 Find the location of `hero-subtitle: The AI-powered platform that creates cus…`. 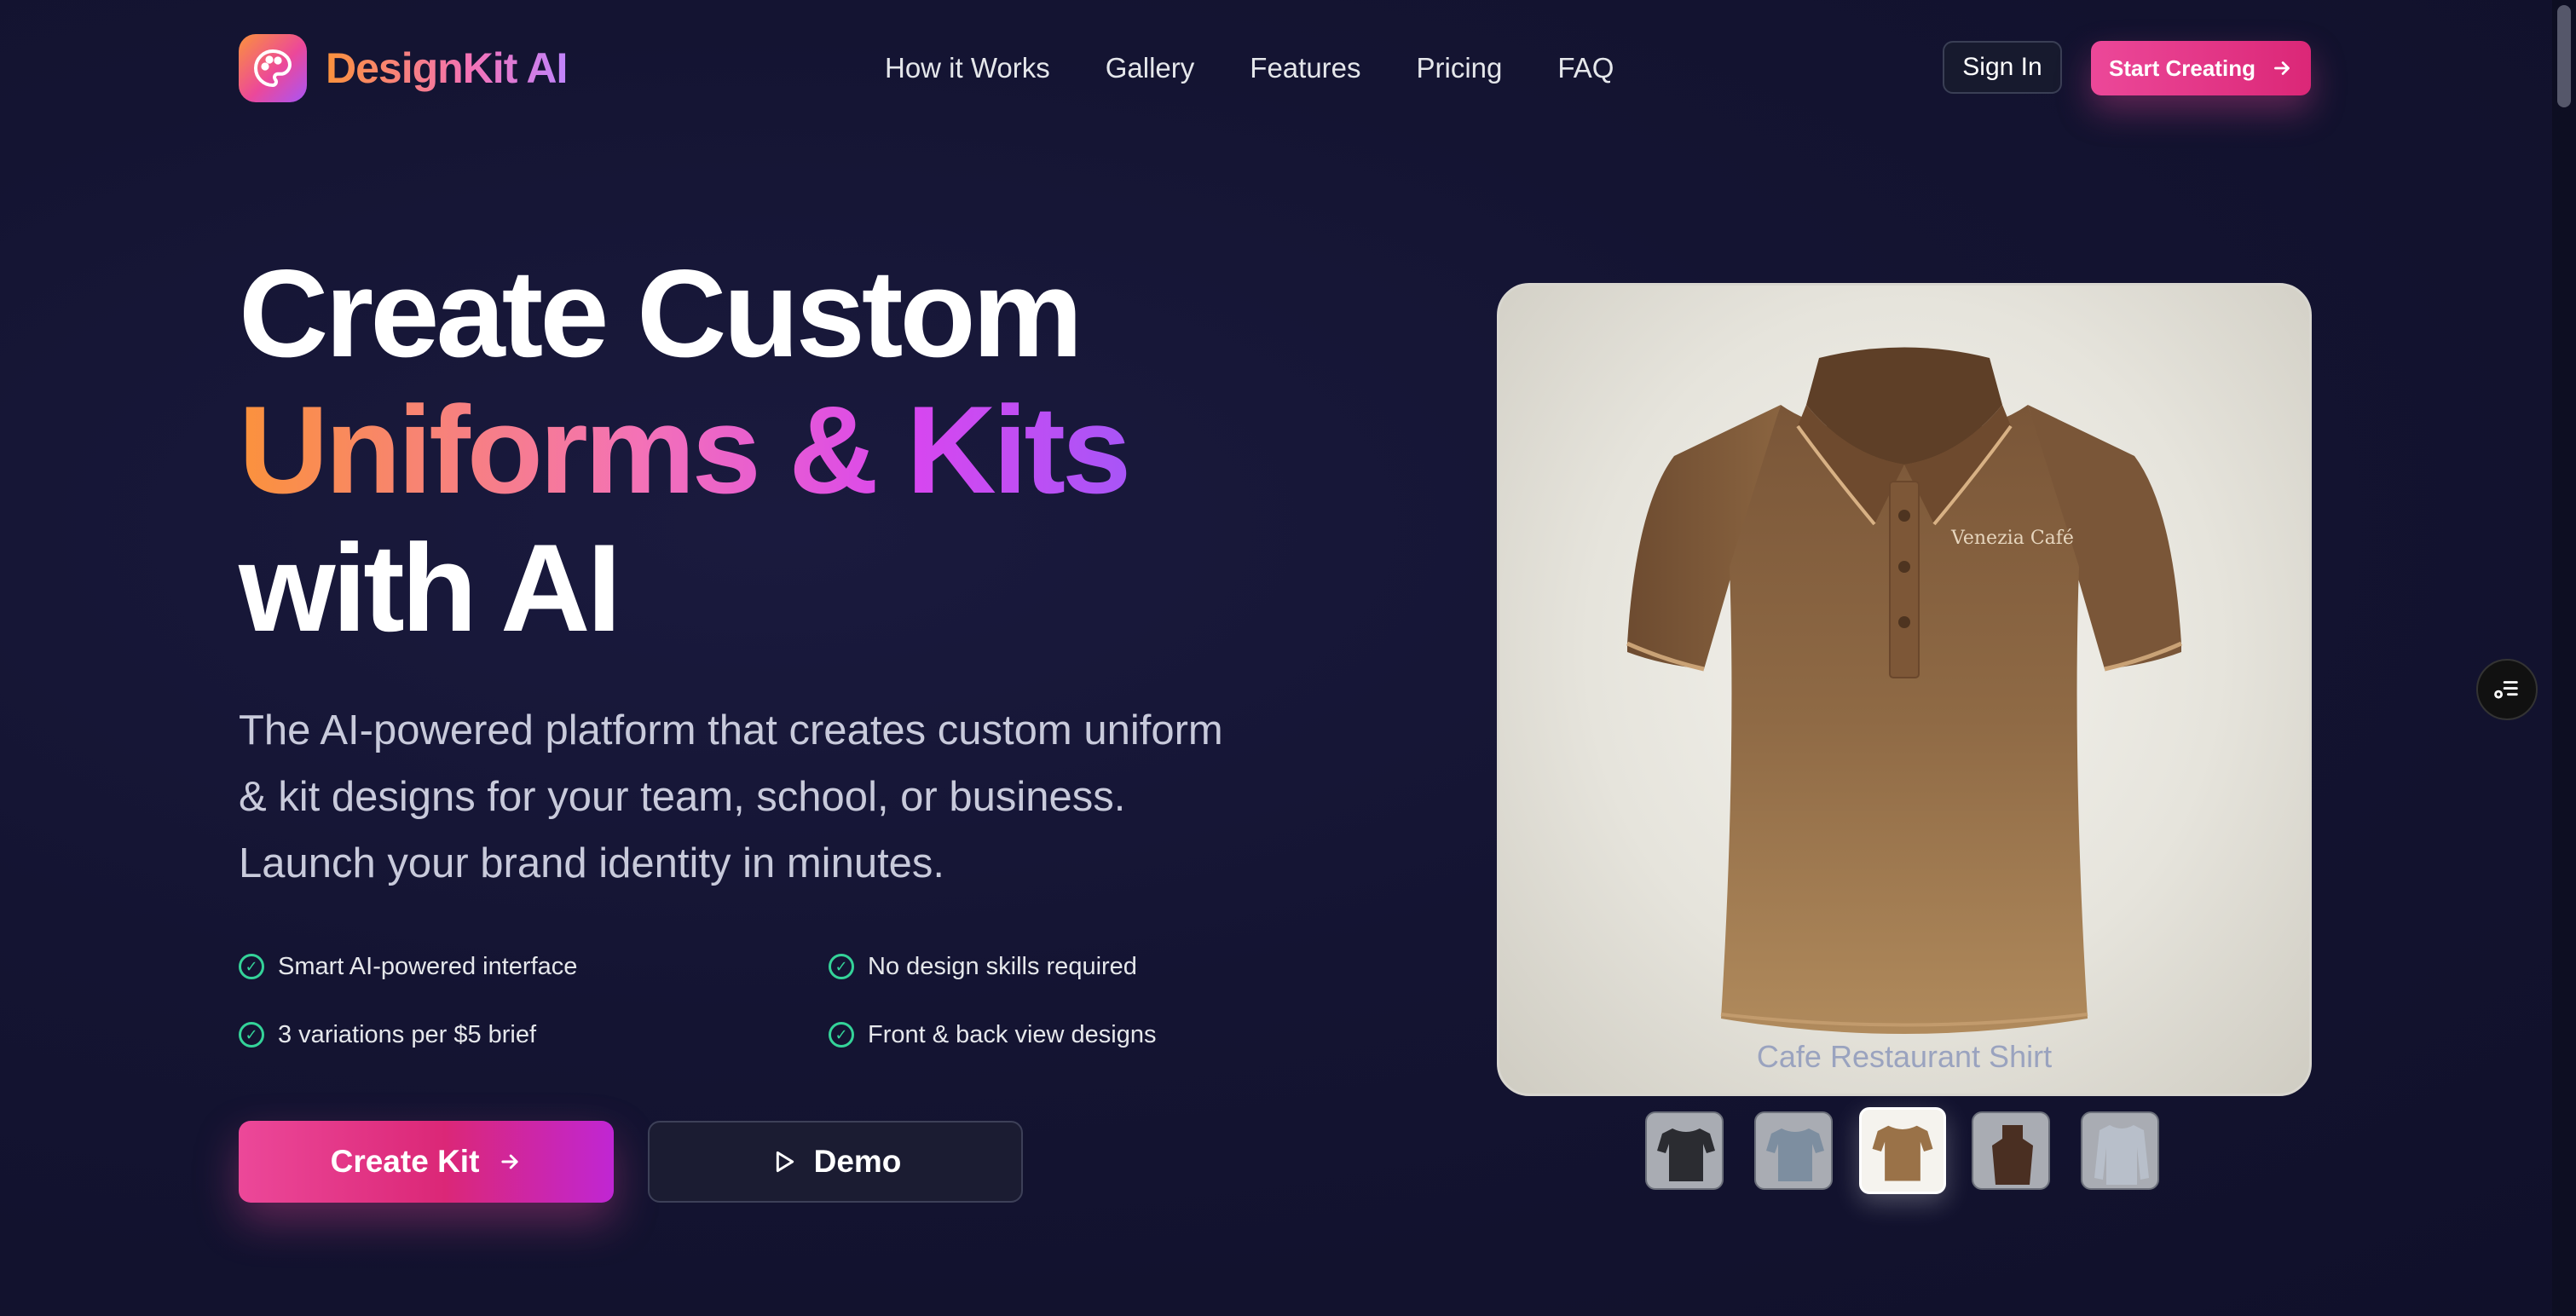

hero-subtitle: The AI-powered platform that creates cus… is located at coordinates (731, 797).